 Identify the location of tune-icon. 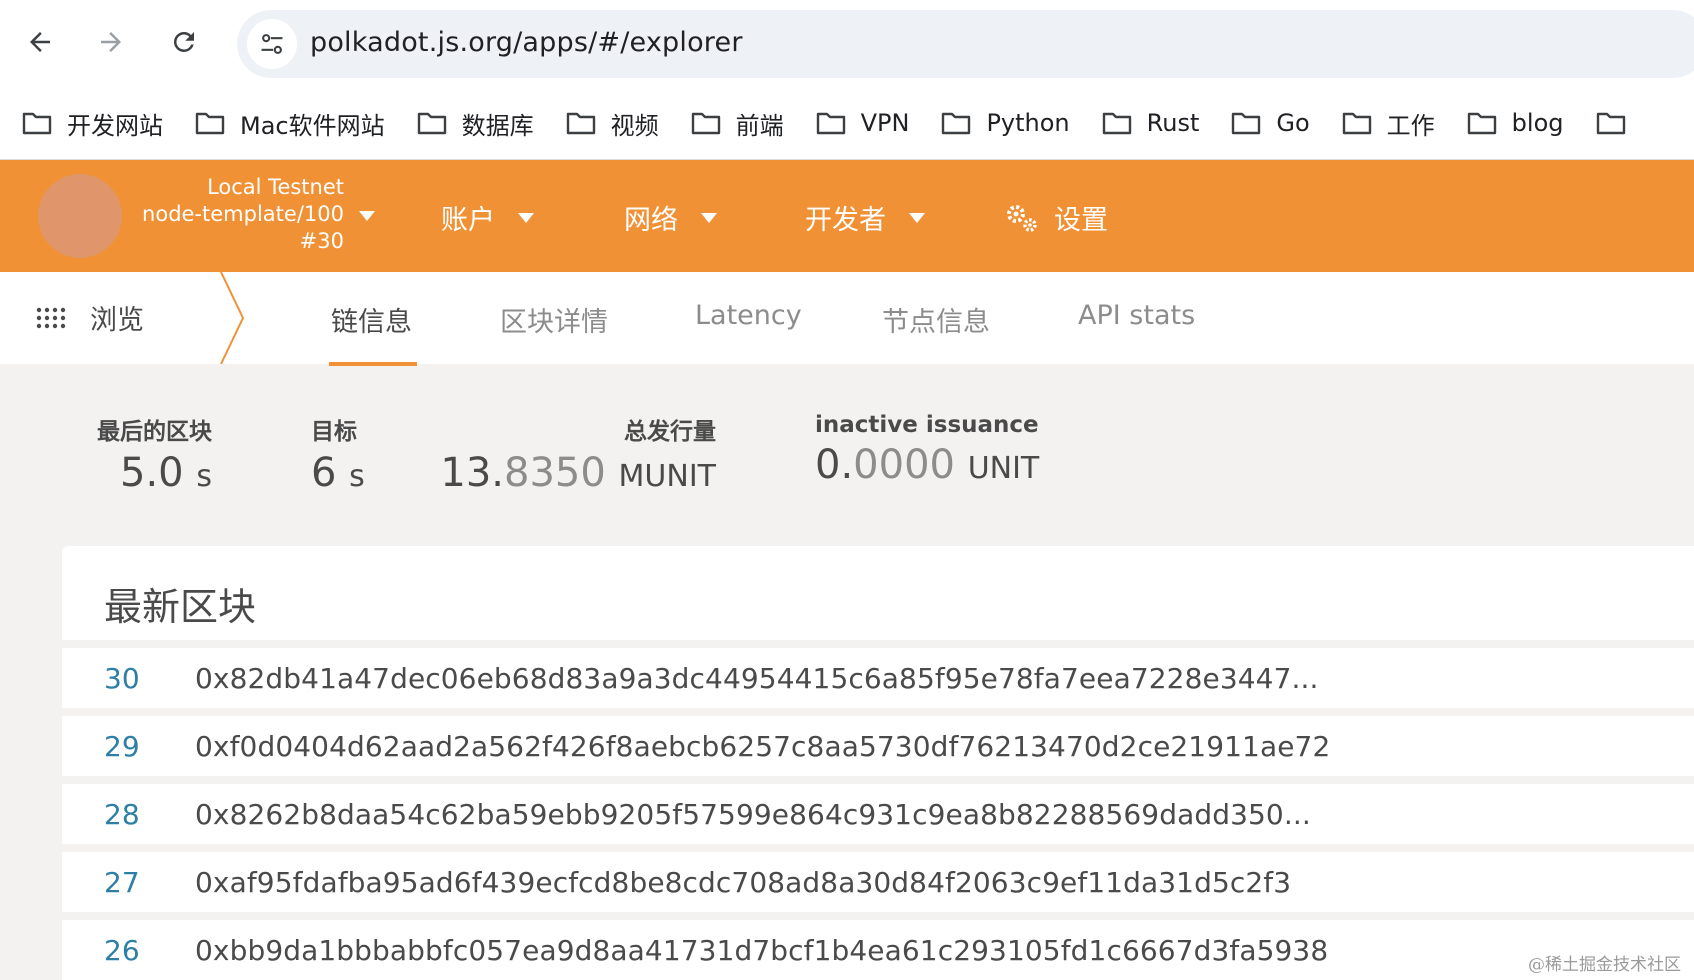
(272, 44).